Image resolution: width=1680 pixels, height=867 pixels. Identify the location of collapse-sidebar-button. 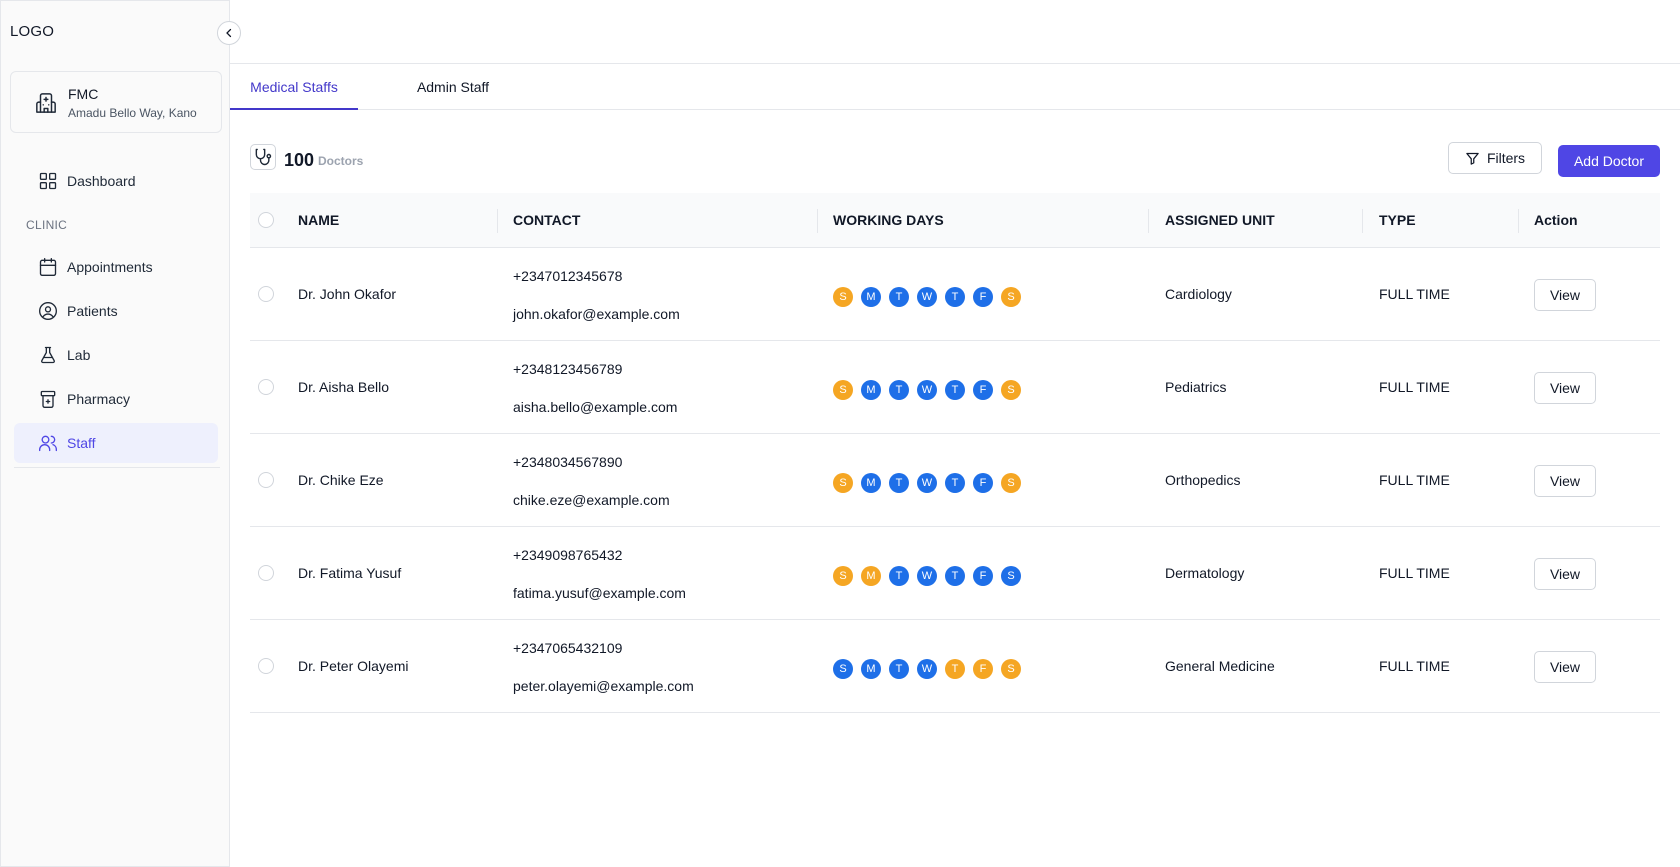
(229, 33).